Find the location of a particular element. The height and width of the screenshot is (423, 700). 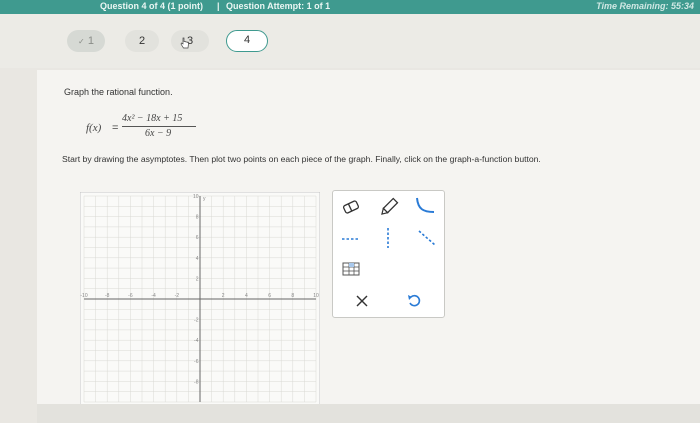

x-tick-label: -6 is located at coordinates (130, 296).